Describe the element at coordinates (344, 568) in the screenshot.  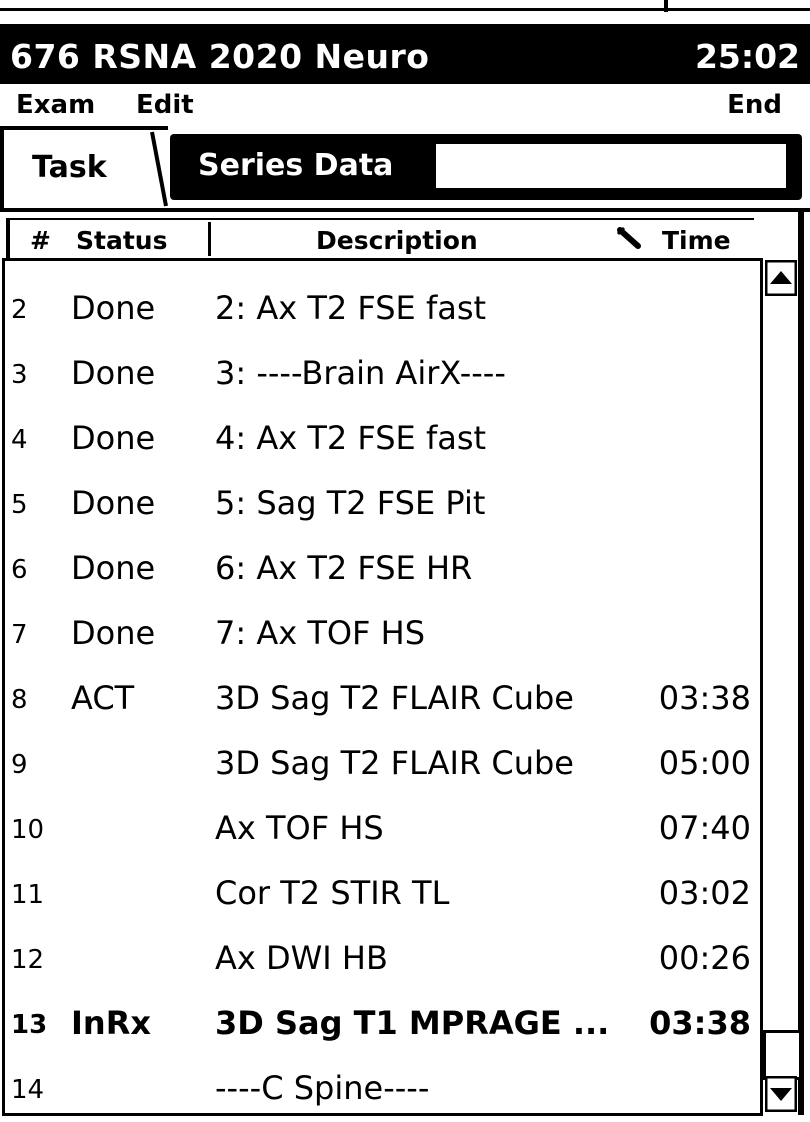
I see `row-description: 6: Ax T2 FSE HR` at that location.